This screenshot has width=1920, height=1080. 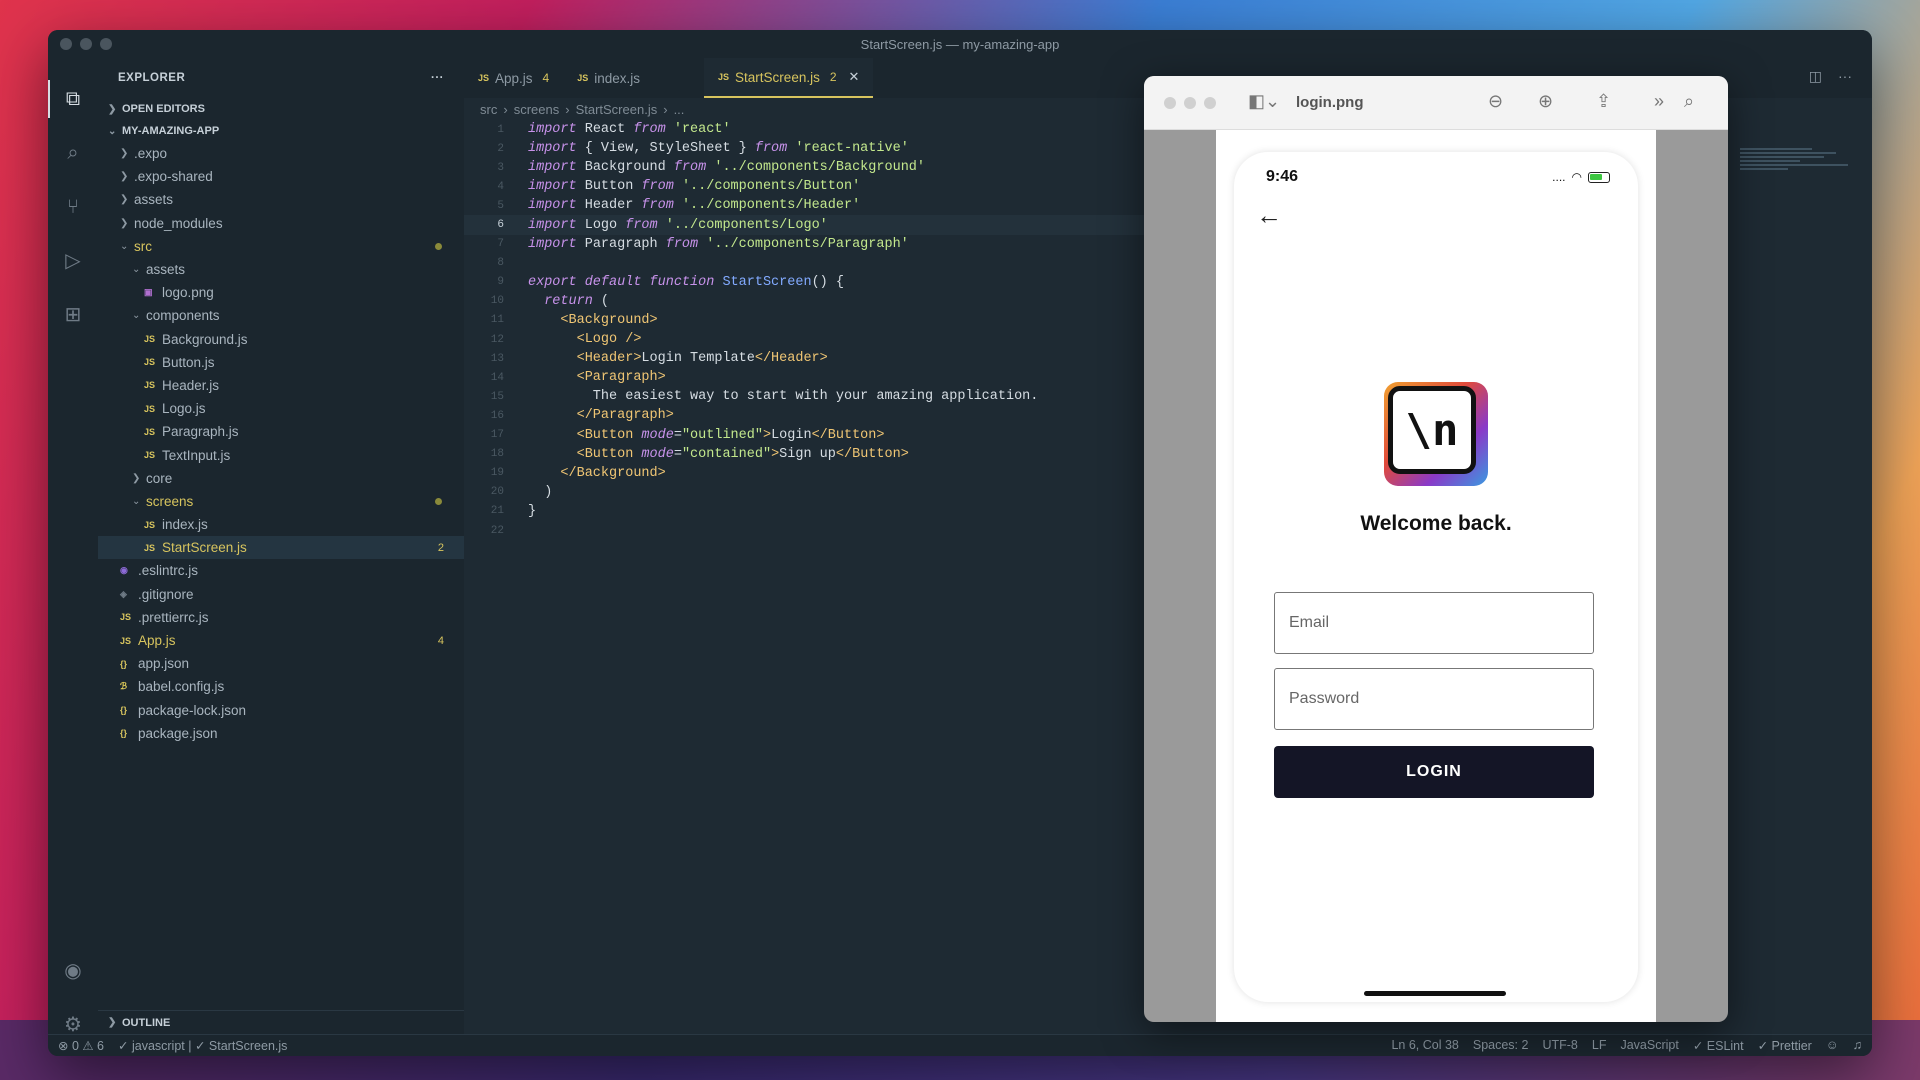 What do you see at coordinates (281, 454) in the screenshot?
I see `file-tree-item: JS TextInput.js` at bounding box center [281, 454].